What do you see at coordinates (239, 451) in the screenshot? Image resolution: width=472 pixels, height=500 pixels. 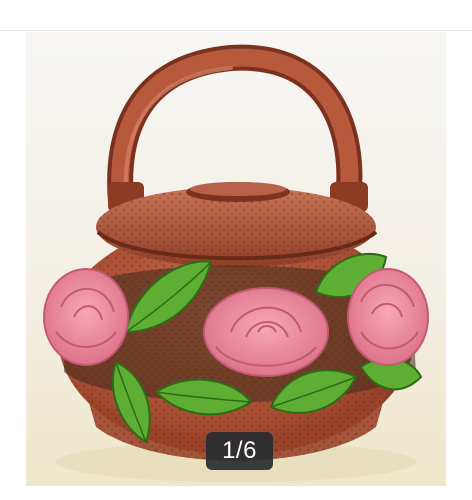 I see `image-counter: 1/6` at bounding box center [239, 451].